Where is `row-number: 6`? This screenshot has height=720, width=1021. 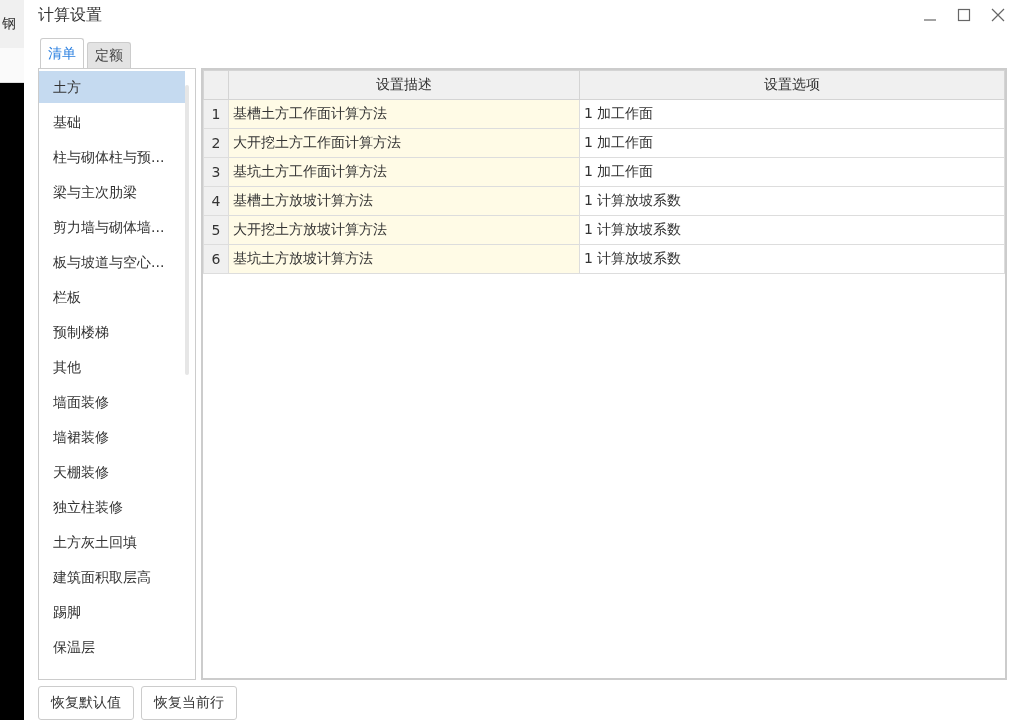
row-number: 6 is located at coordinates (216, 259).